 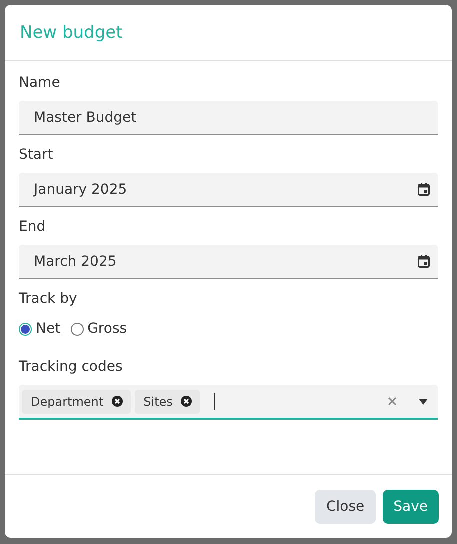 I want to click on field-label: Tracking codes, so click(x=71, y=367).